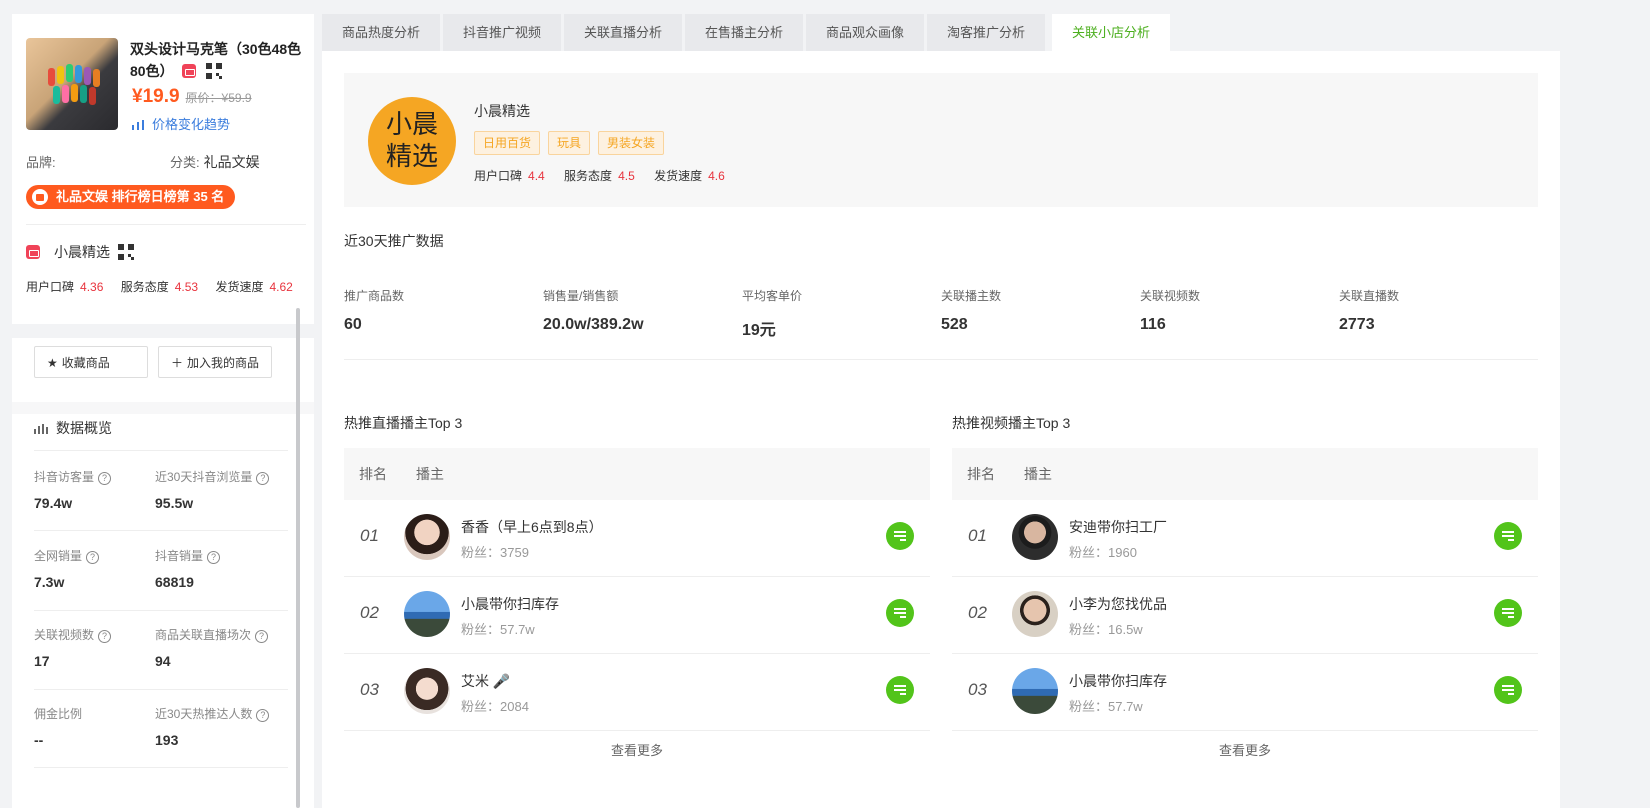 This screenshot has width=1650, height=808. What do you see at coordinates (381, 32) in the screenshot?
I see `tab-product-heat: 商品热度分析` at bounding box center [381, 32].